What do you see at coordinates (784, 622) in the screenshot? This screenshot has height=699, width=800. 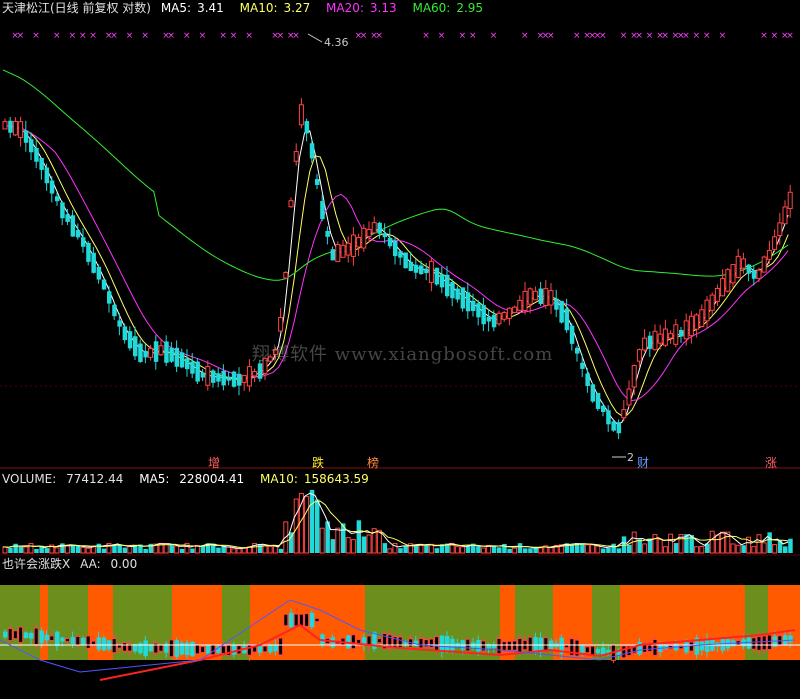 I see `indicator-zone` at bounding box center [784, 622].